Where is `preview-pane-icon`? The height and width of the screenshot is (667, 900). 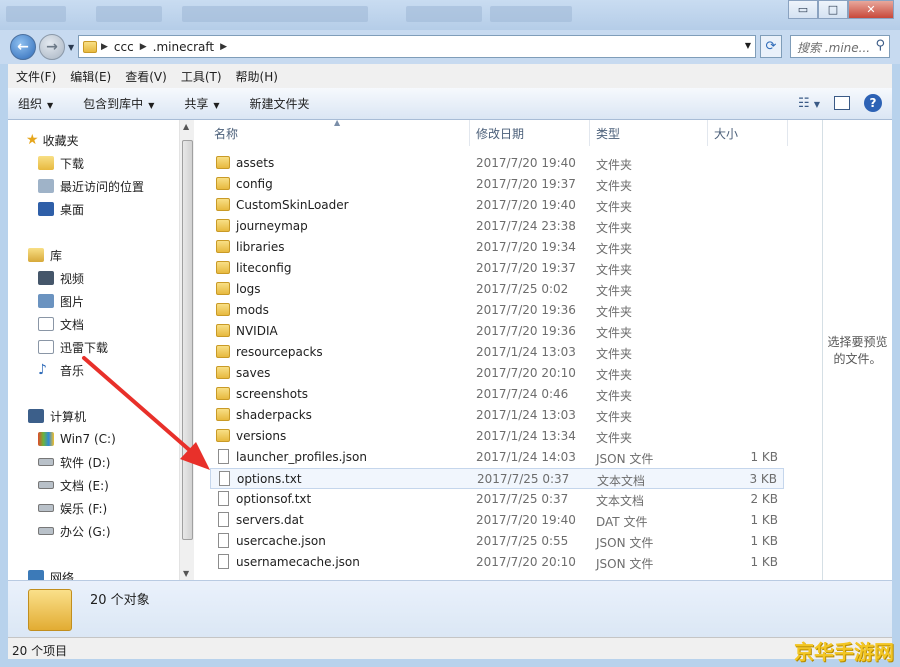
preview-pane-icon is located at coordinates (842, 103).